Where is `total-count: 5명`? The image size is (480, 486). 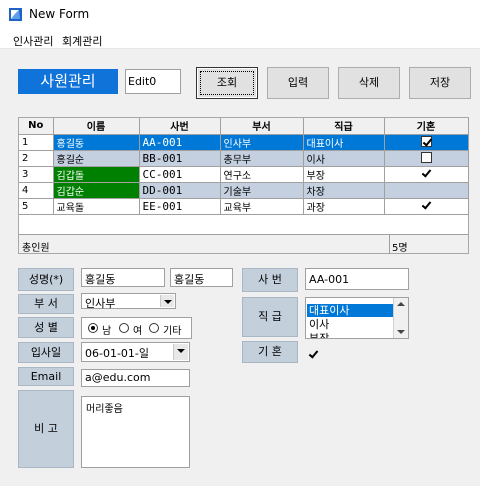
total-count: 5명 is located at coordinates (428, 244).